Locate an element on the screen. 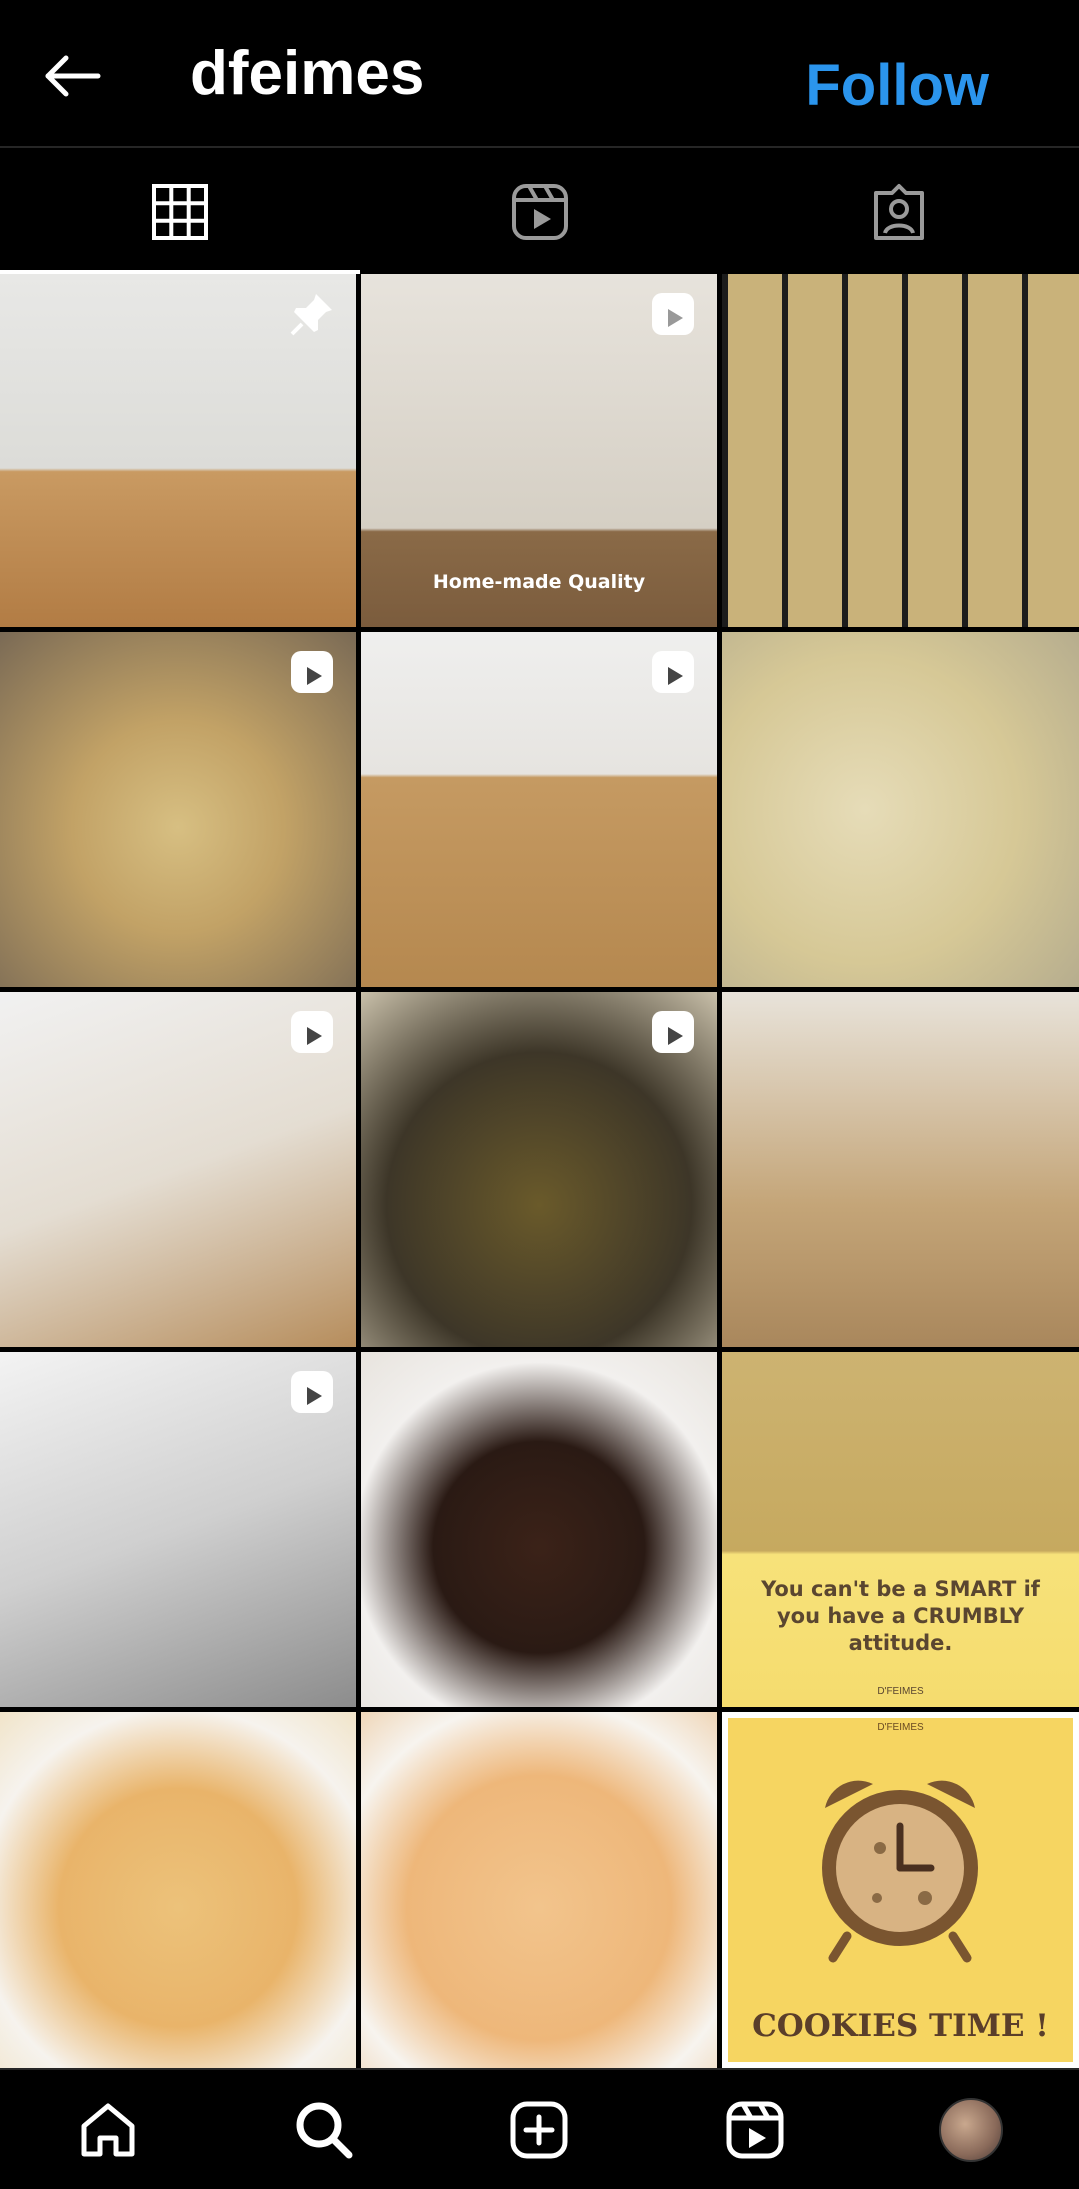  tab-reels is located at coordinates (540, 212).